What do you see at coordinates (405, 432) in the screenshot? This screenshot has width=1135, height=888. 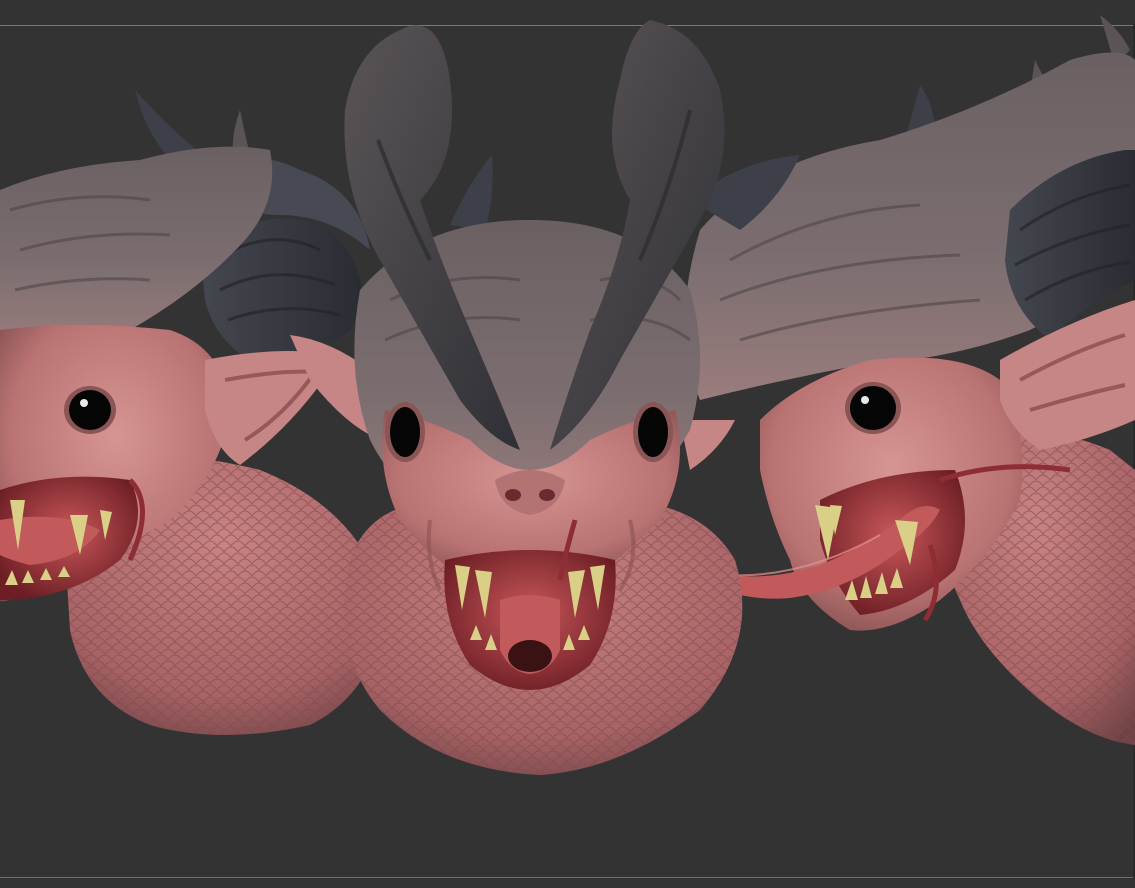 I see `center-head-left-eye` at bounding box center [405, 432].